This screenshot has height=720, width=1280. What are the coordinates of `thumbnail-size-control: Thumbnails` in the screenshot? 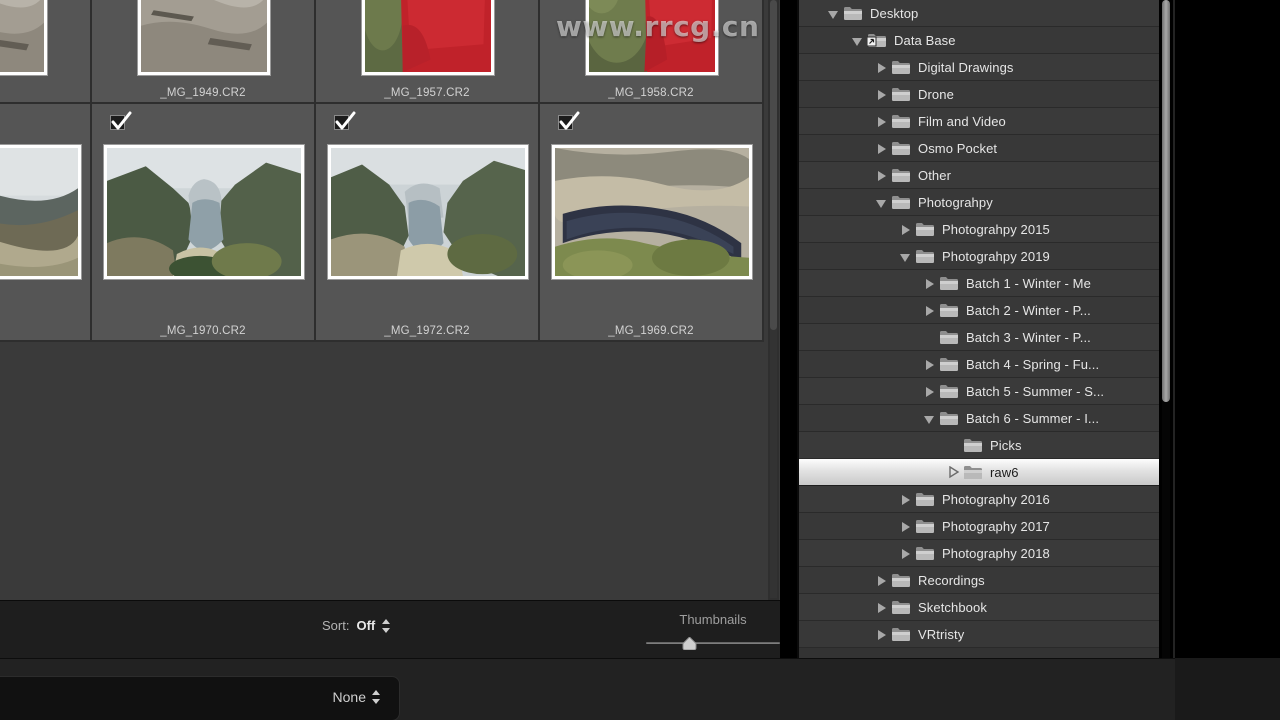 It's located at (713, 631).